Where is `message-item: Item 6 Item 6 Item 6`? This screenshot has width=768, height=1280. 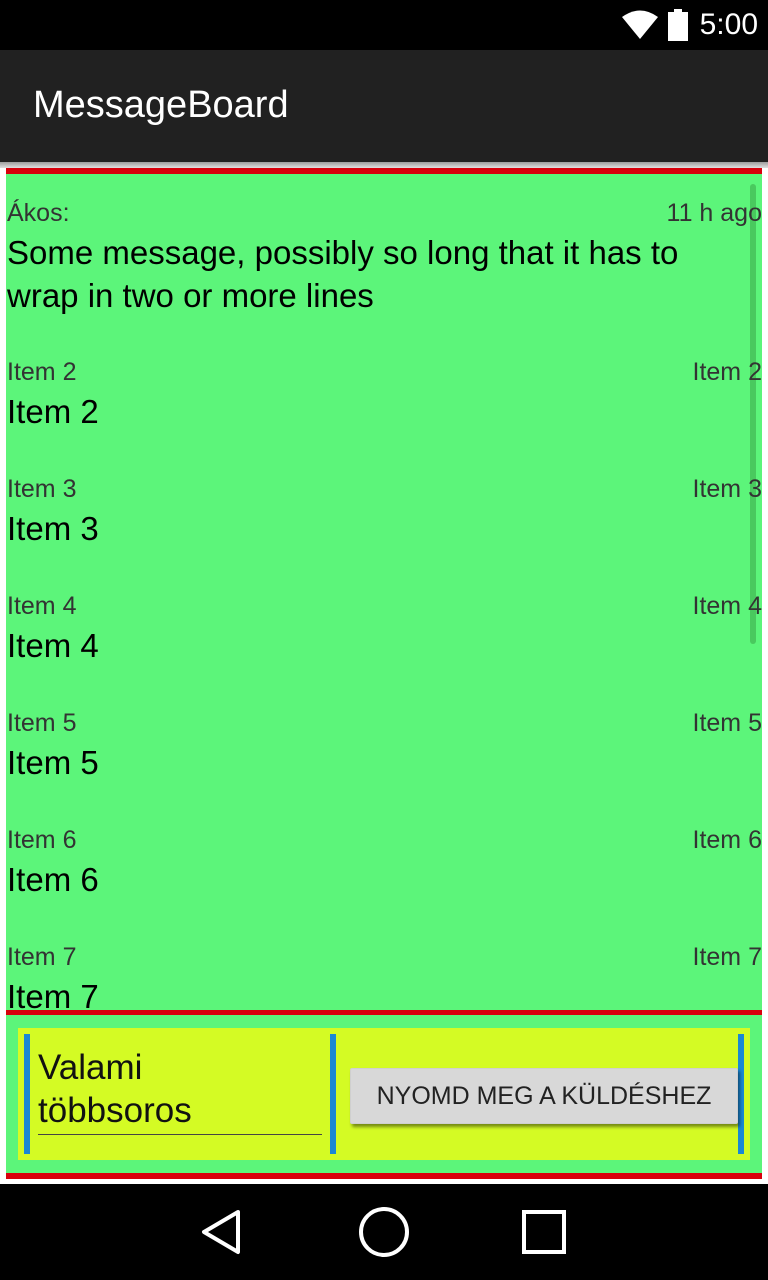 message-item: Item 6 Item 6 Item 6 is located at coordinates (384, 863).